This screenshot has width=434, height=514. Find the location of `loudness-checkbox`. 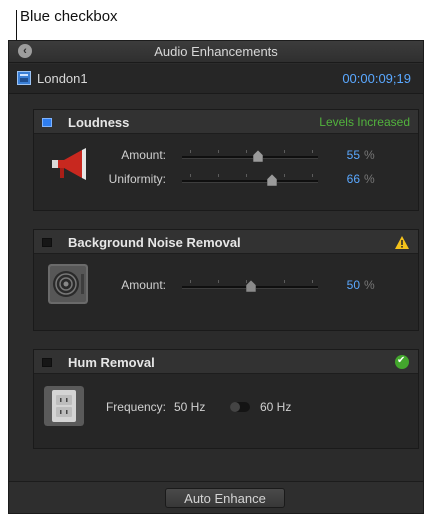

loudness-checkbox is located at coordinates (47, 122).